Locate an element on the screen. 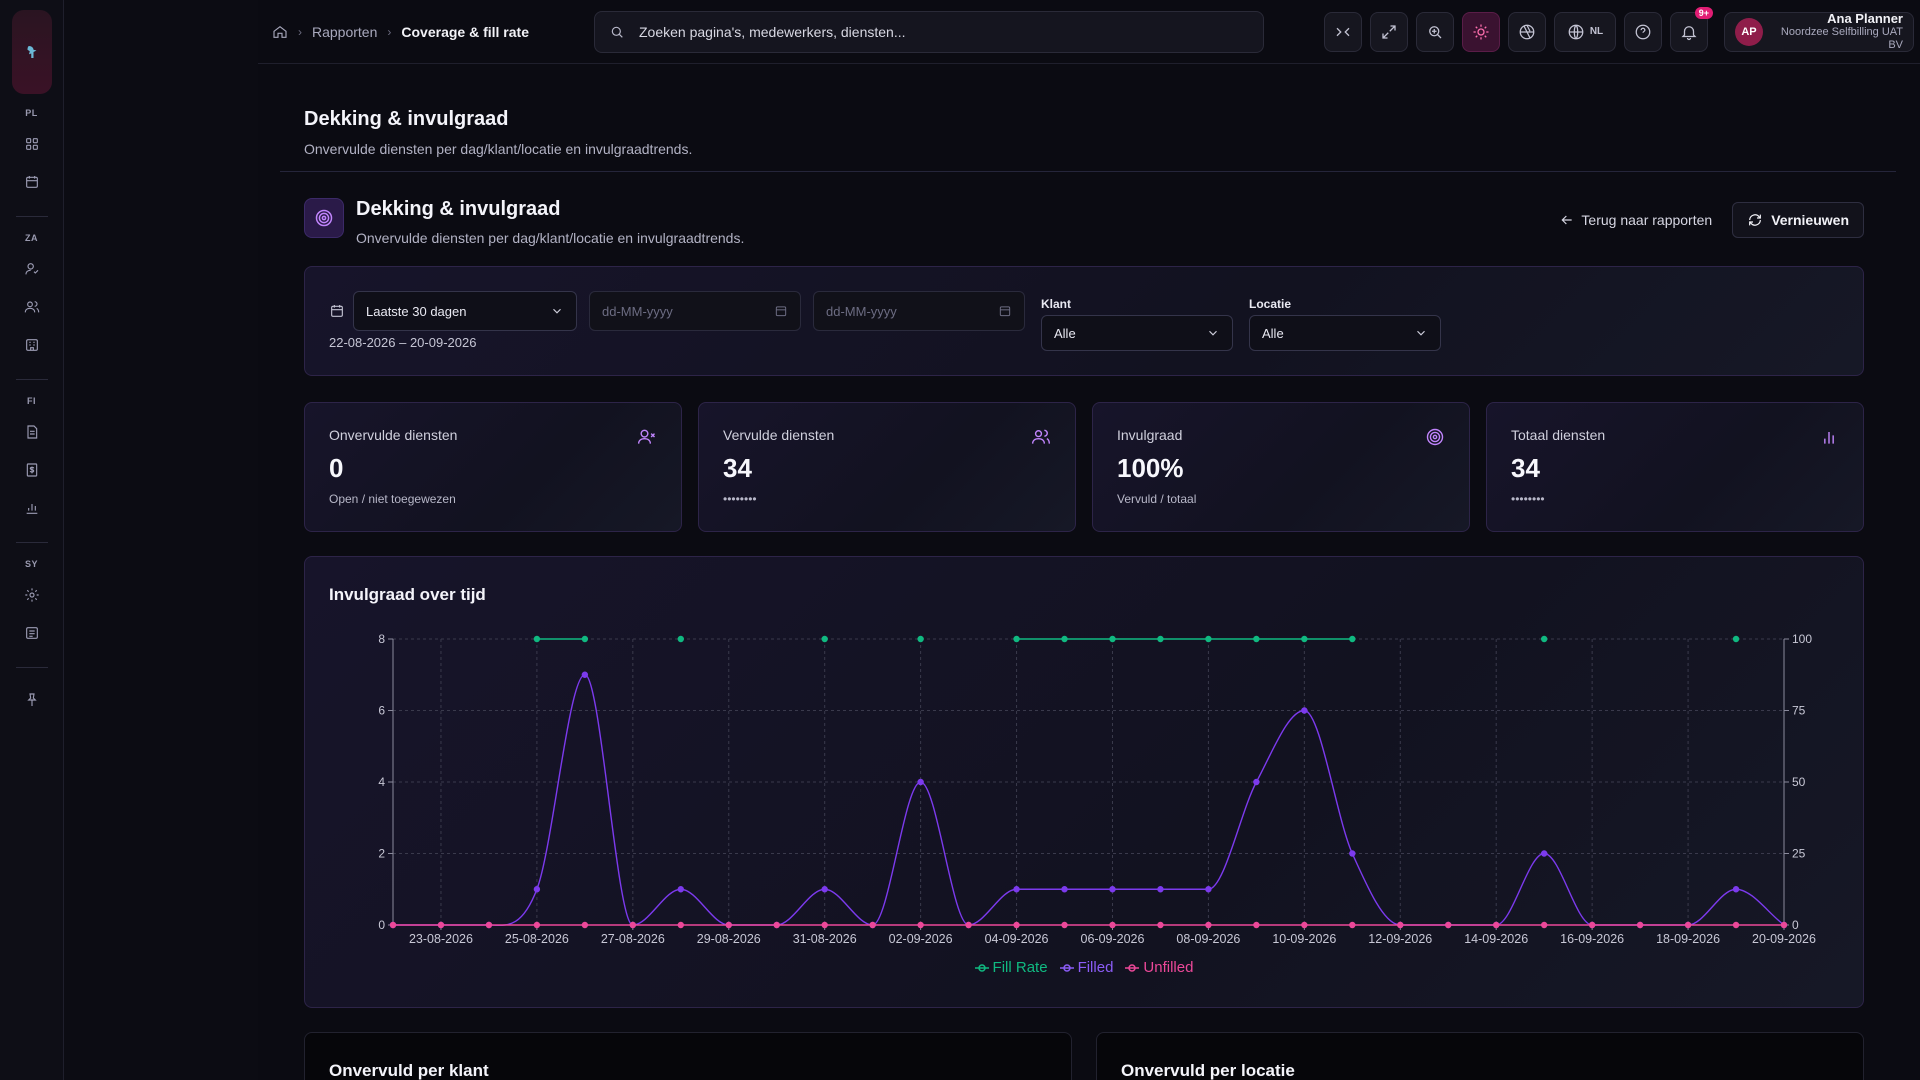  user-info: Ana Planner Noordzee Selfbilling UAT BV is located at coordinates (1838, 32).